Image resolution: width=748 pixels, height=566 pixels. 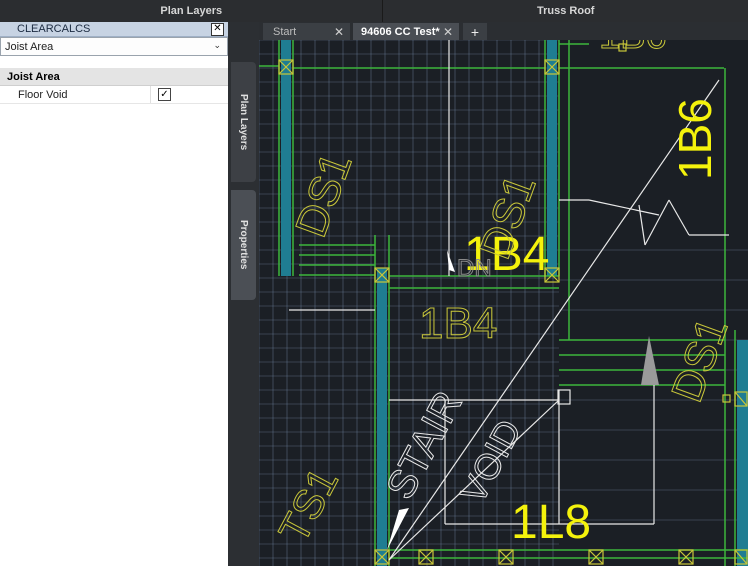 I want to click on label-1b4-mid: 1B4, so click(x=458, y=324).